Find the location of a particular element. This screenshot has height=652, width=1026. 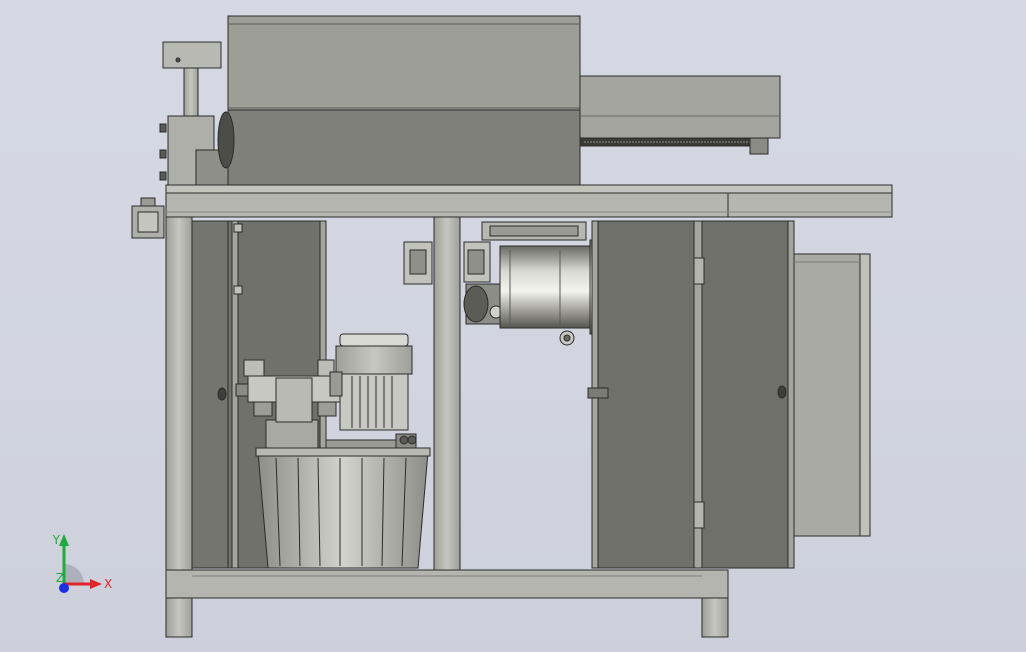

emergency-button is located at coordinates (148, 218).